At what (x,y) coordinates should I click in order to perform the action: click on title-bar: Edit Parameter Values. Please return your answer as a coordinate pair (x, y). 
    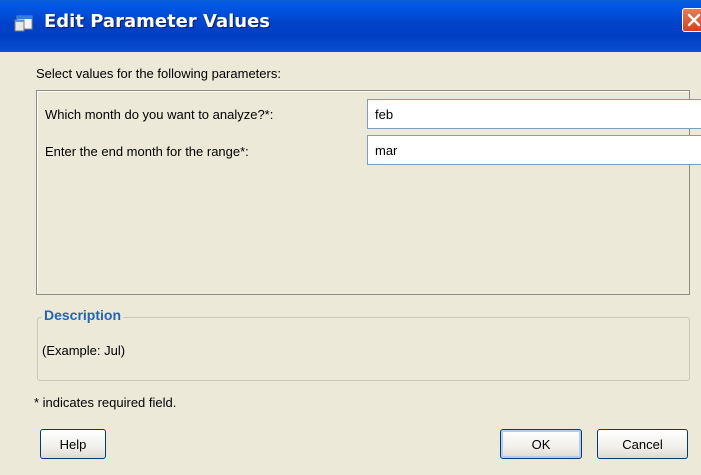
    Looking at the image, I should click on (350, 26).